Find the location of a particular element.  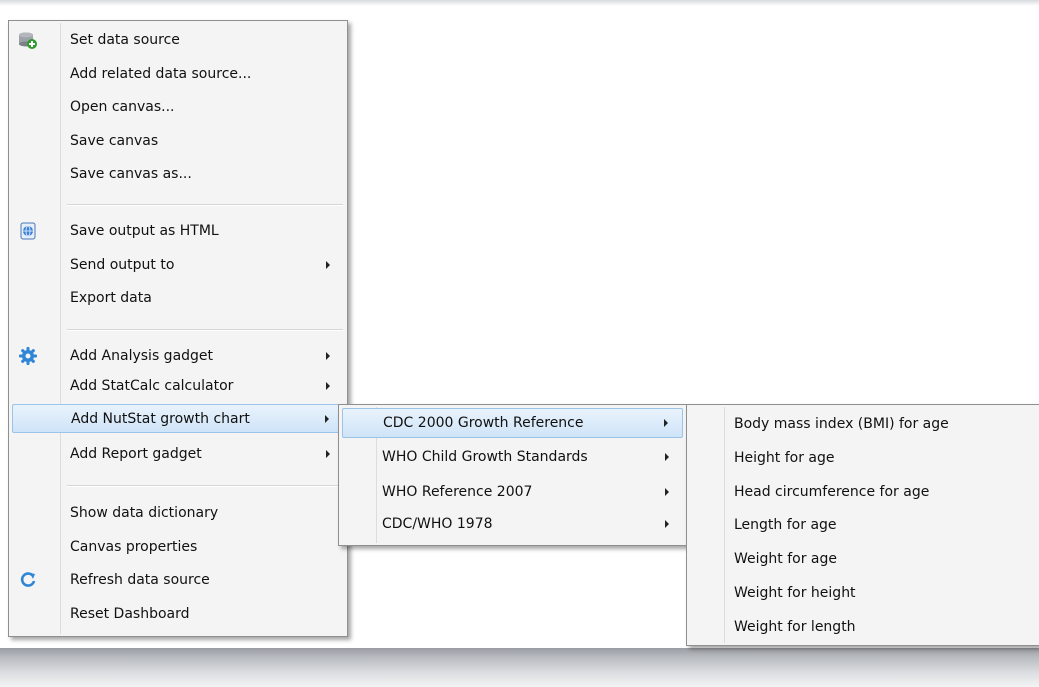

menu-item-cdc-who-1978: CDC/WHO 1978 is located at coordinates (512, 523).